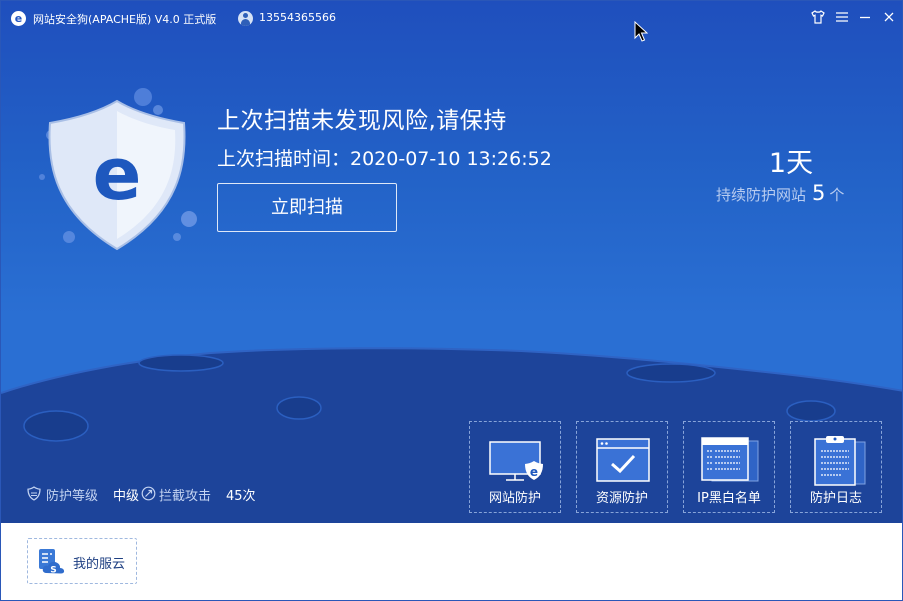 The image size is (903, 601). What do you see at coordinates (641, 31) in the screenshot?
I see `mouse-cursor-icon` at bounding box center [641, 31].